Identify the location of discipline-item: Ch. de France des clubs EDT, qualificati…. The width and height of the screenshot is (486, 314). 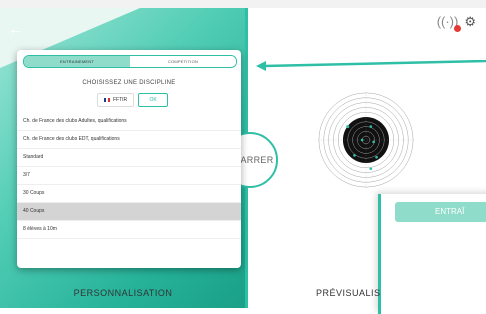
(129, 140).